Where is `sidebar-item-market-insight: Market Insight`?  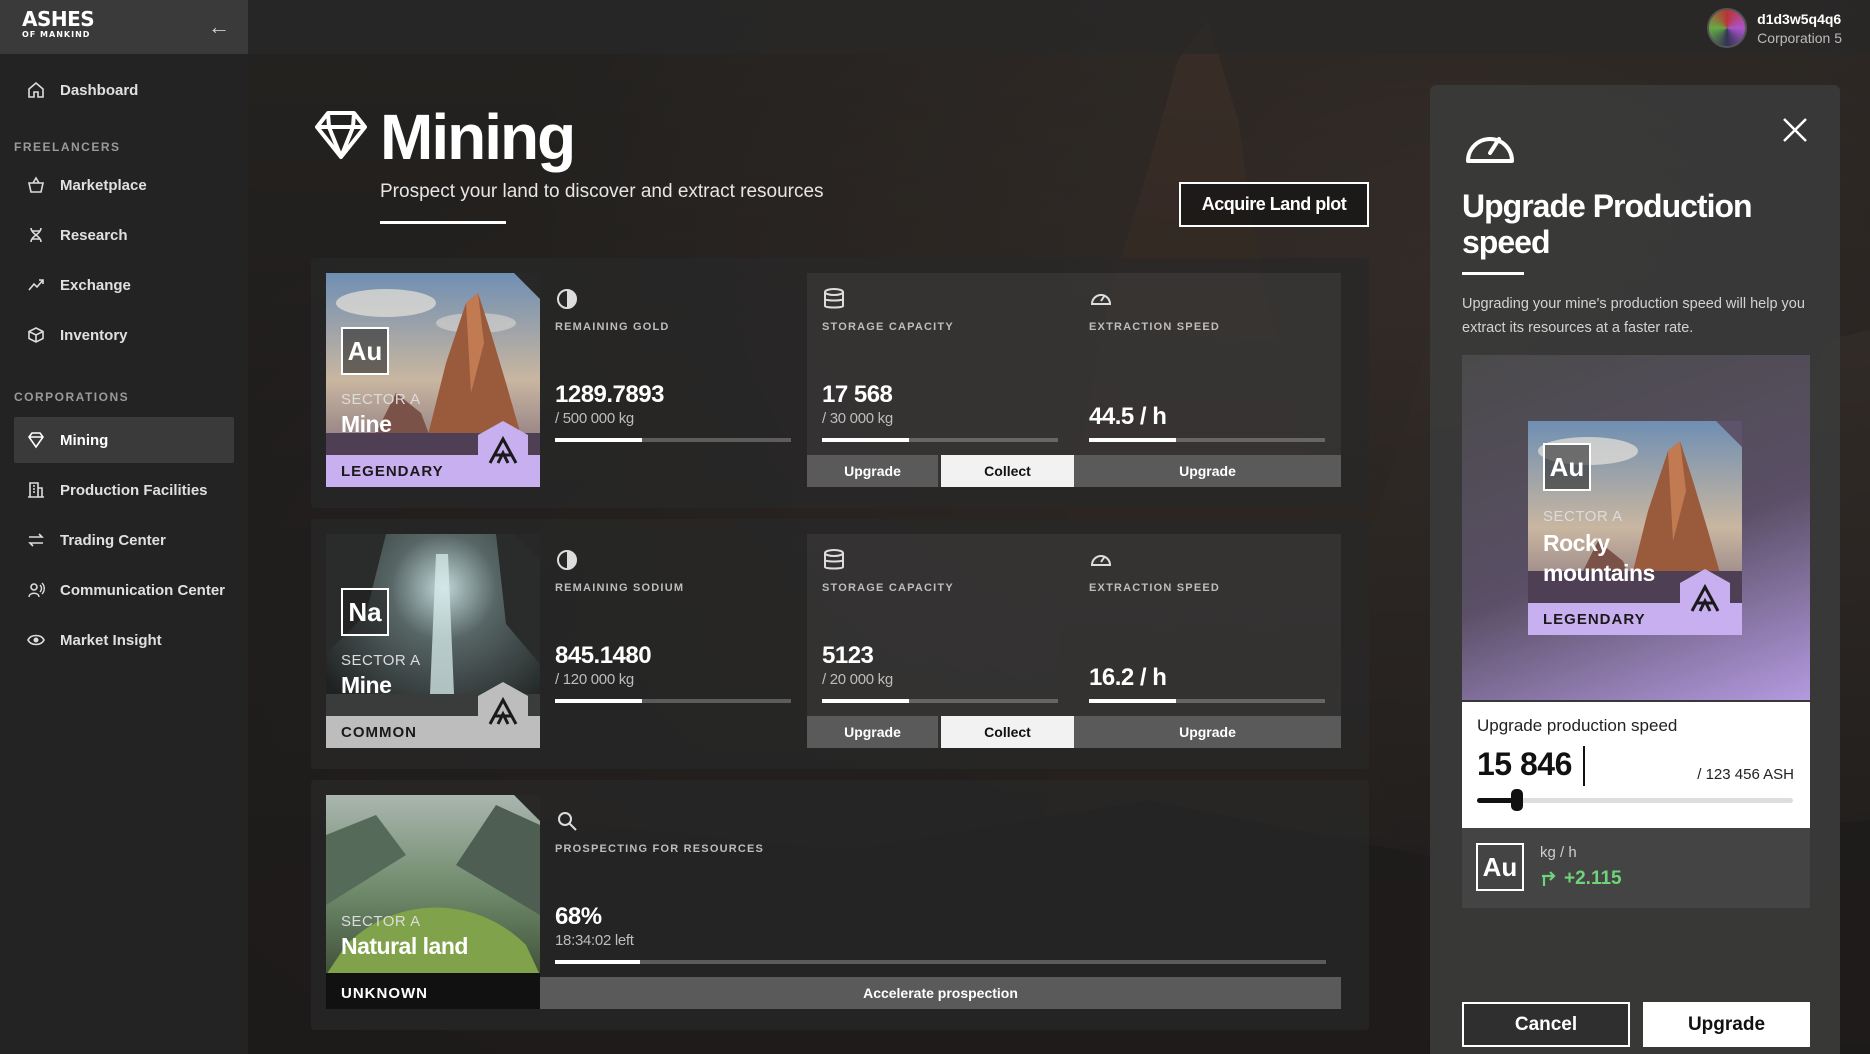 sidebar-item-market-insight: Market Insight is located at coordinates (124, 640).